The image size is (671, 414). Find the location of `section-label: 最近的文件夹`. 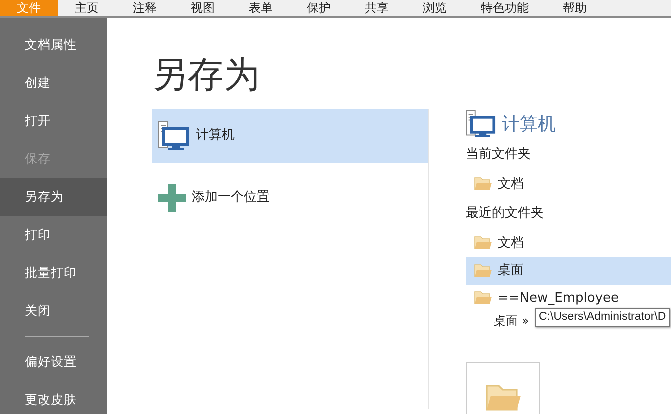

section-label: 最近的文件夹 is located at coordinates (505, 214).